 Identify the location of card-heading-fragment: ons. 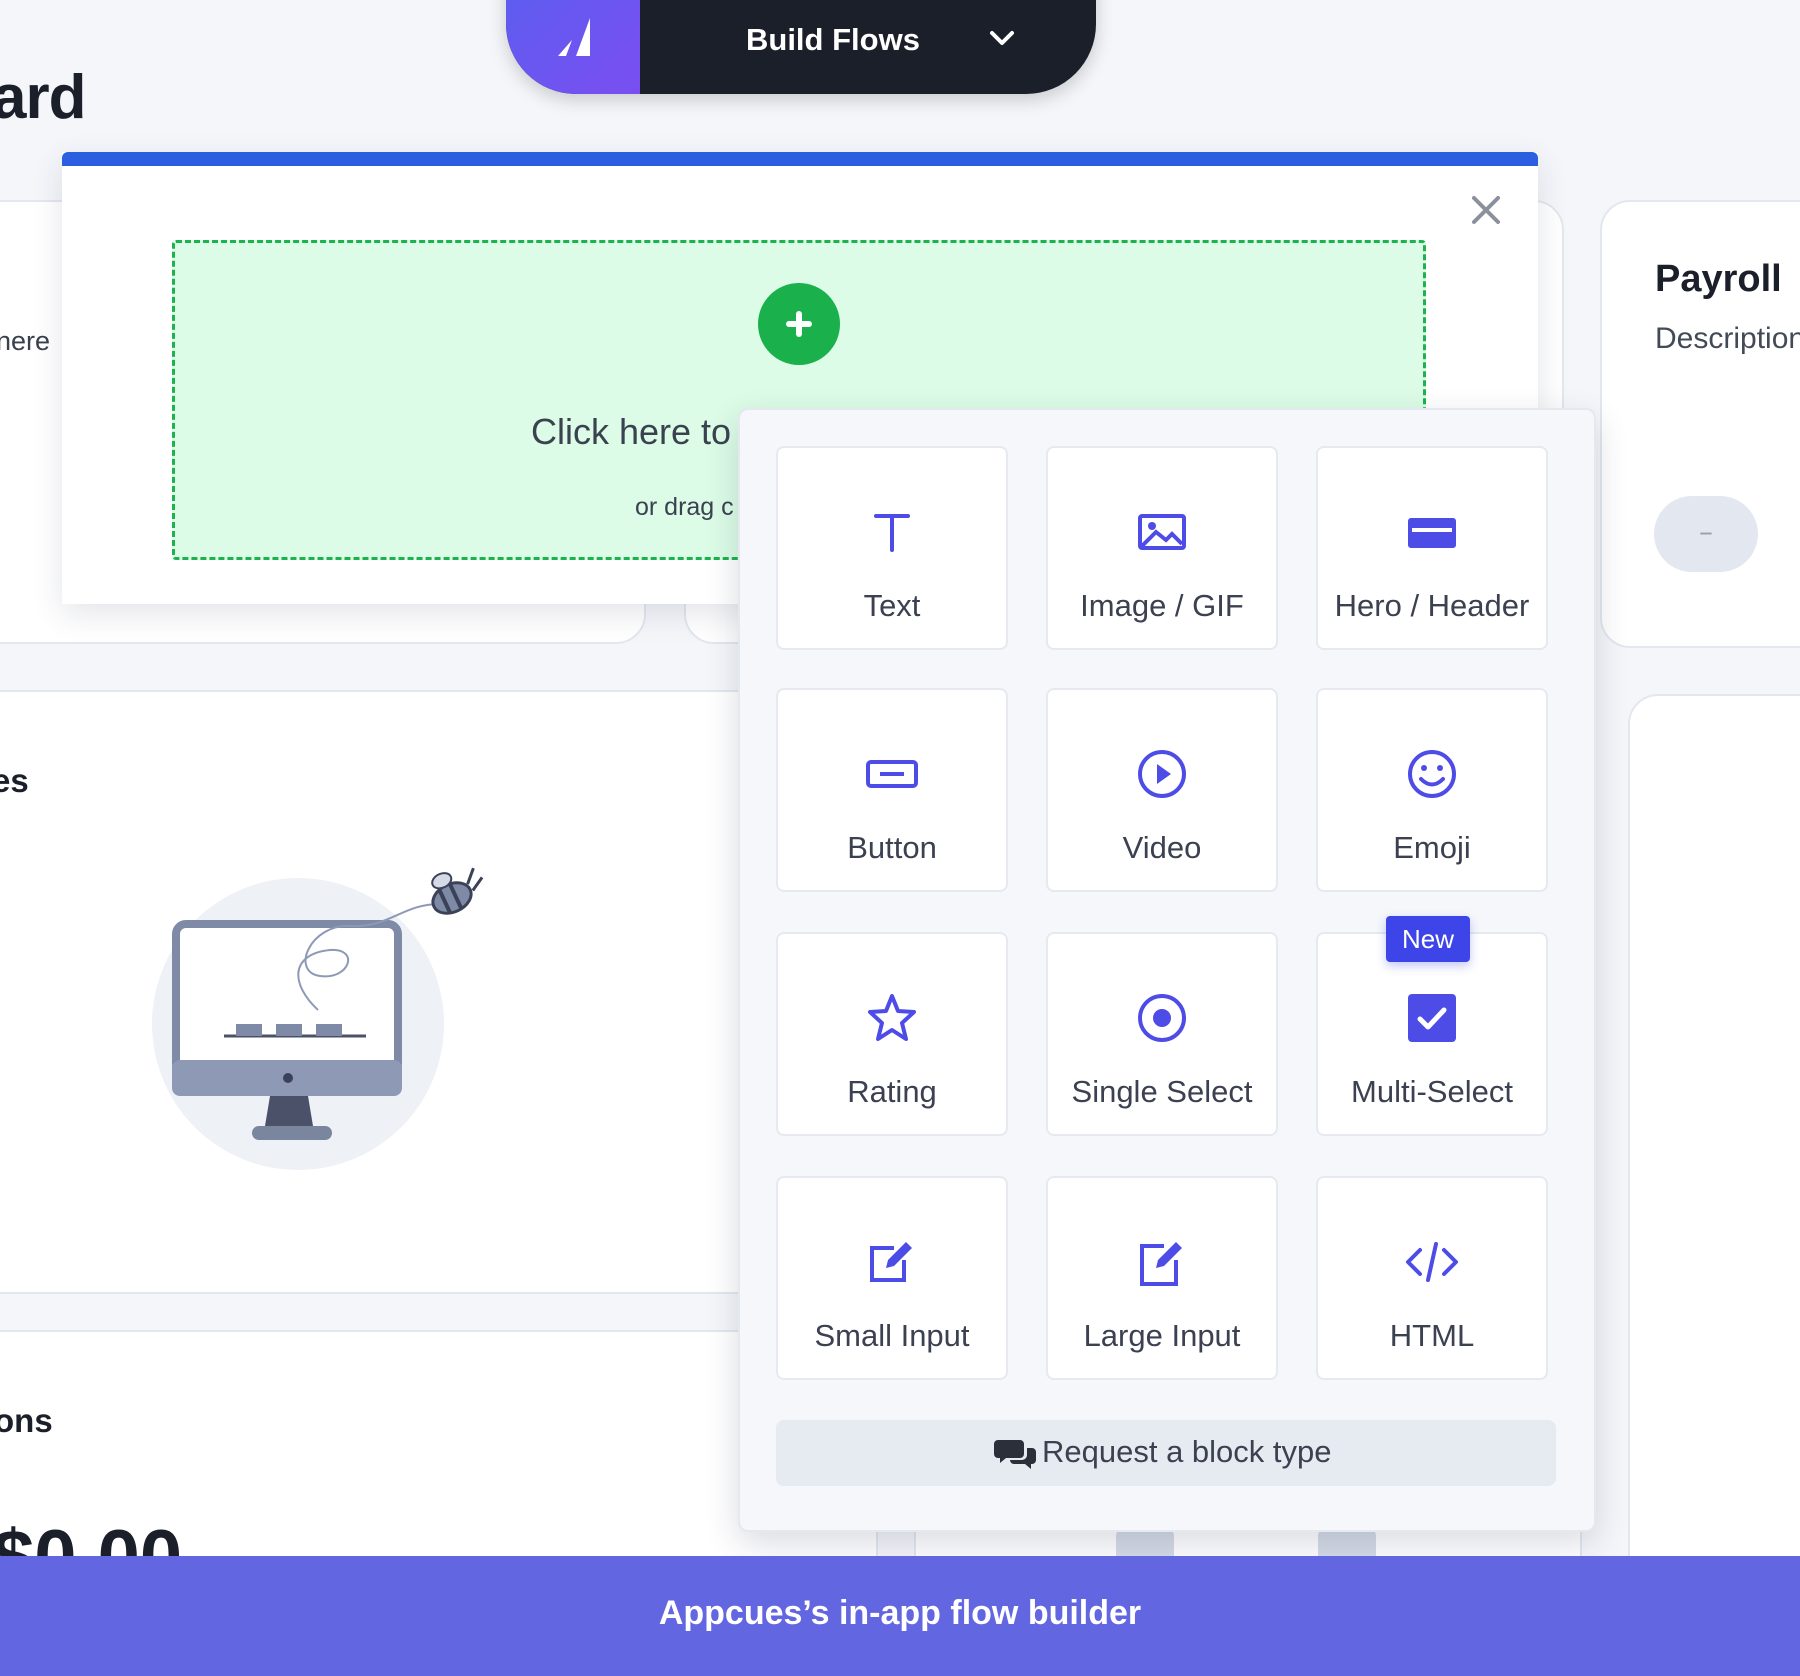
(26, 1420).